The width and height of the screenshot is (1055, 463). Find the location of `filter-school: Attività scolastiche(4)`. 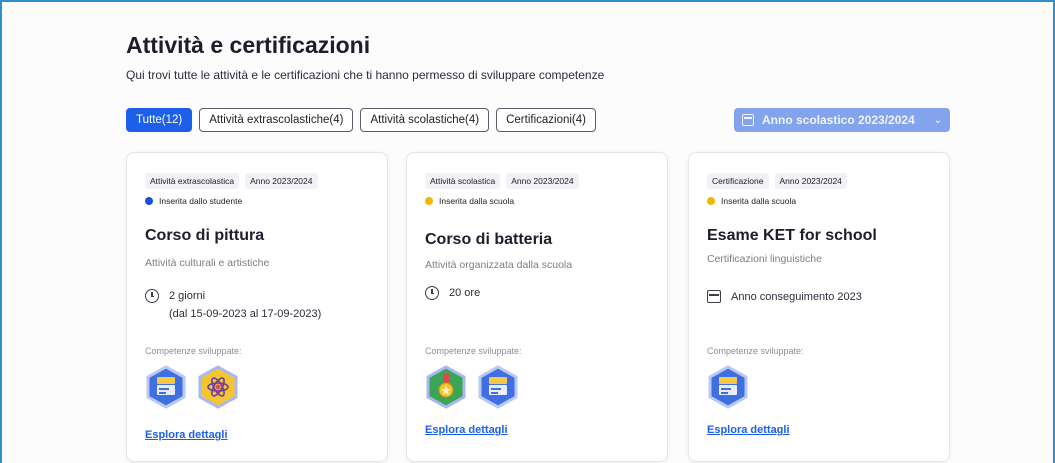

filter-school: Attività scolastiche(4) is located at coordinates (425, 120).